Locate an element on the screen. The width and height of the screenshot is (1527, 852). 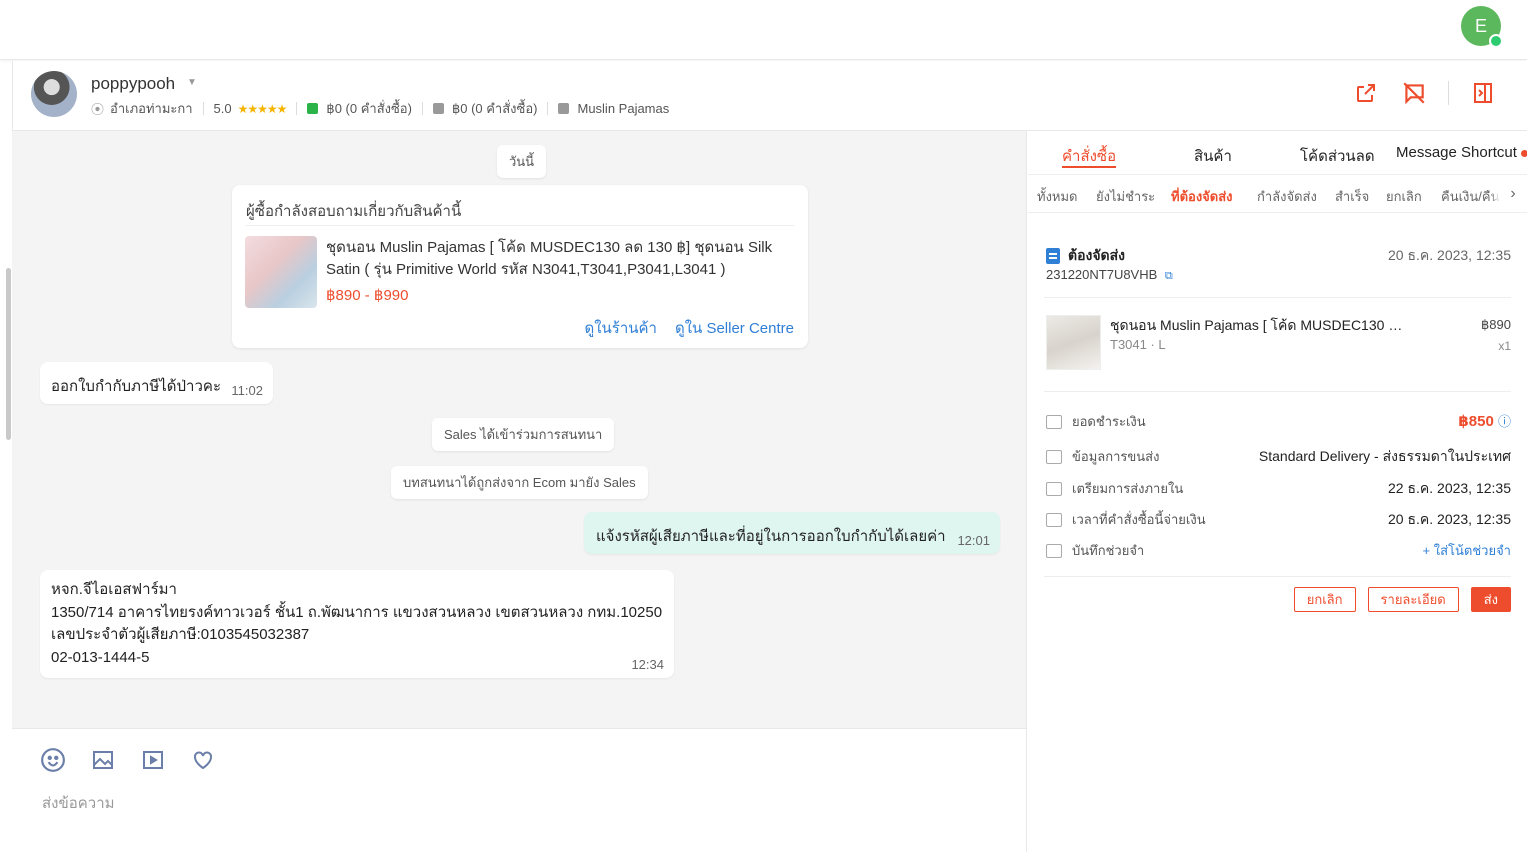
image-icon is located at coordinates (103, 760).